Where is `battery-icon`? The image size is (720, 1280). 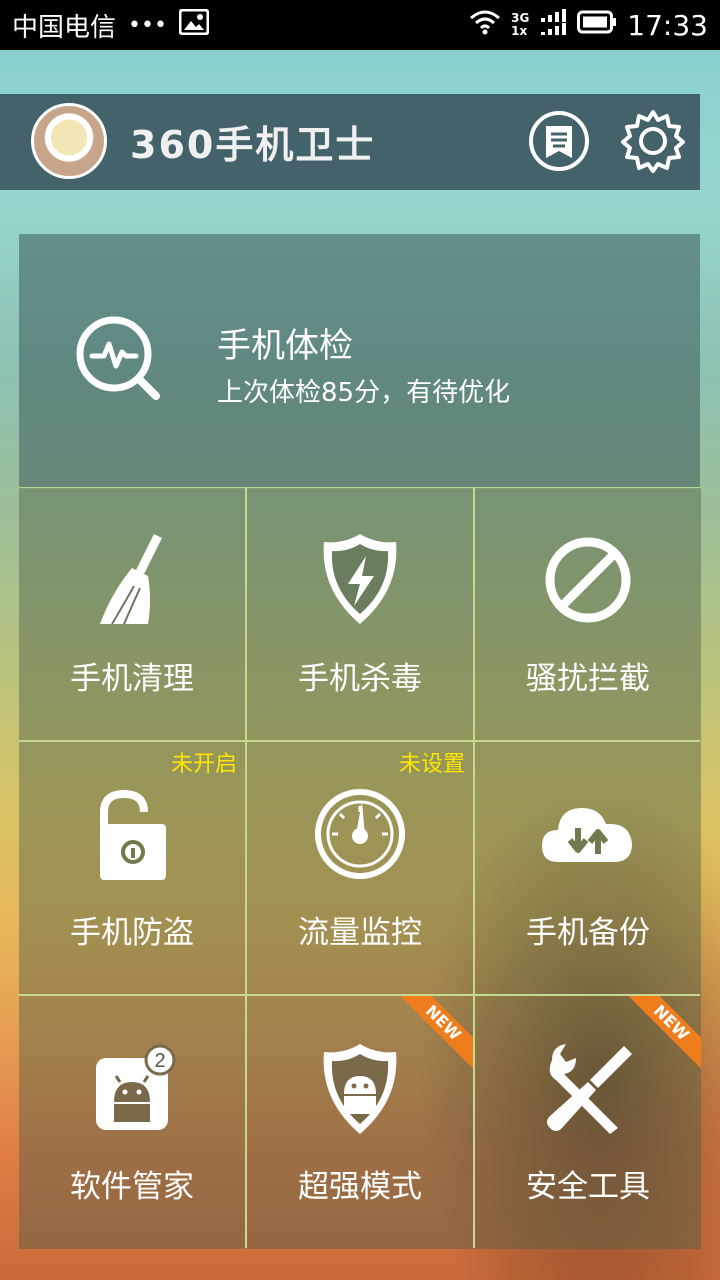
battery-icon is located at coordinates (597, 25).